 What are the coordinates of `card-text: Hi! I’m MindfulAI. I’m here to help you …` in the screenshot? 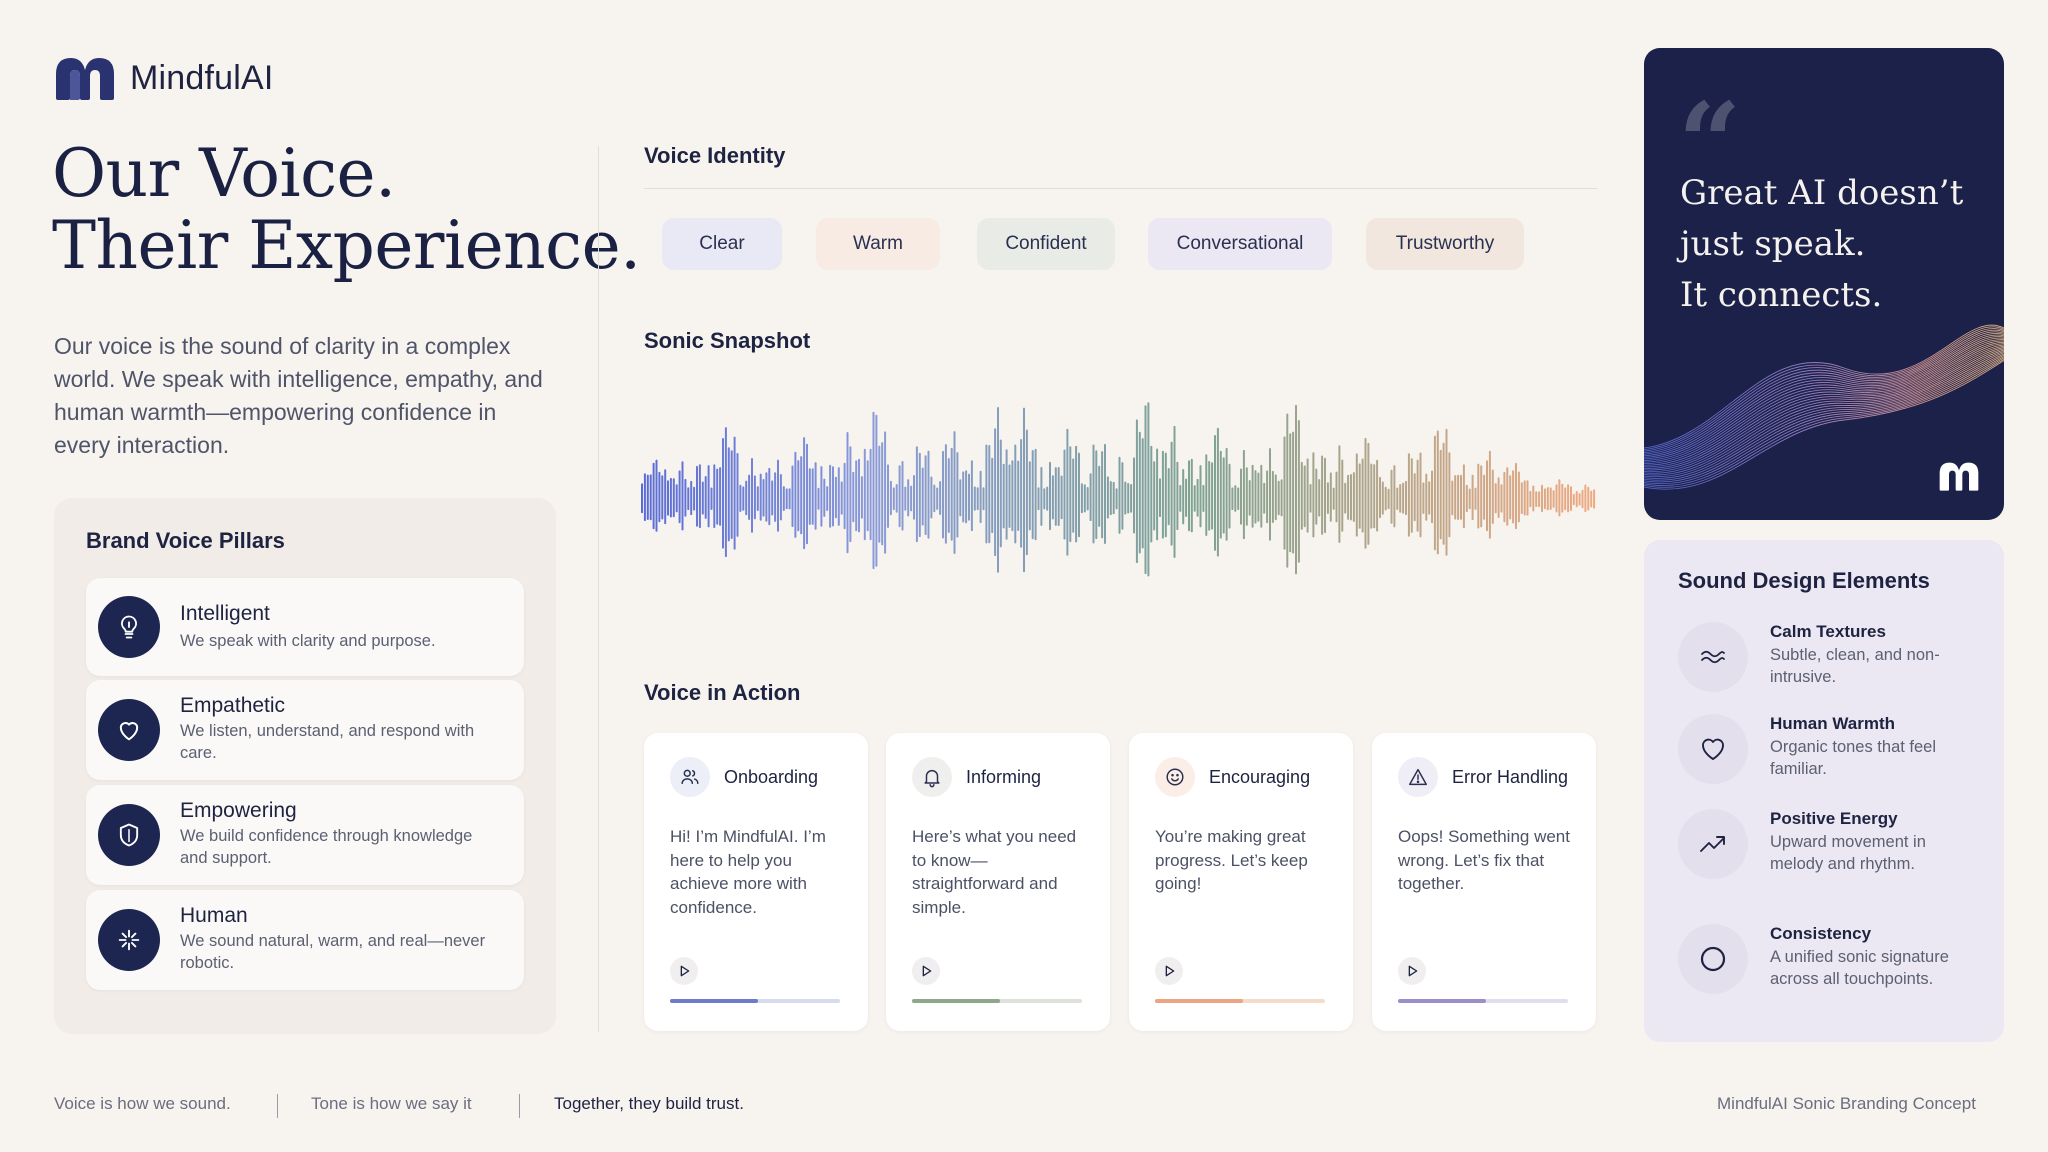 It's located at (748, 872).